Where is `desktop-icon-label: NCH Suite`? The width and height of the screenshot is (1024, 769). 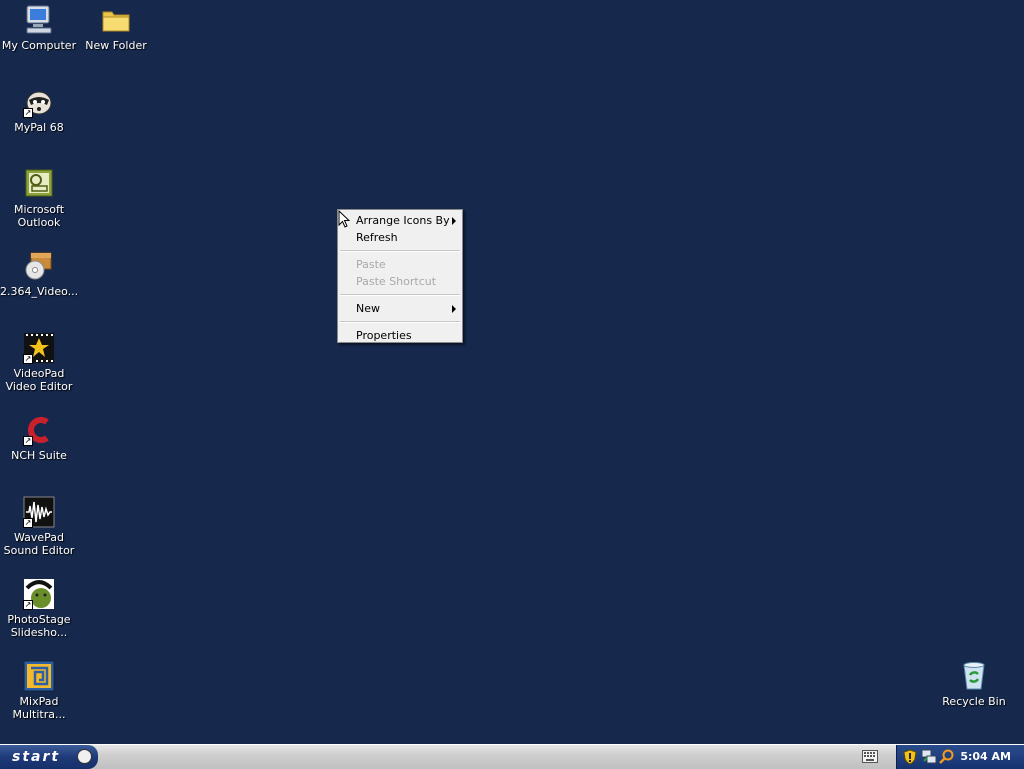 desktop-icon-label: NCH Suite is located at coordinates (39, 455).